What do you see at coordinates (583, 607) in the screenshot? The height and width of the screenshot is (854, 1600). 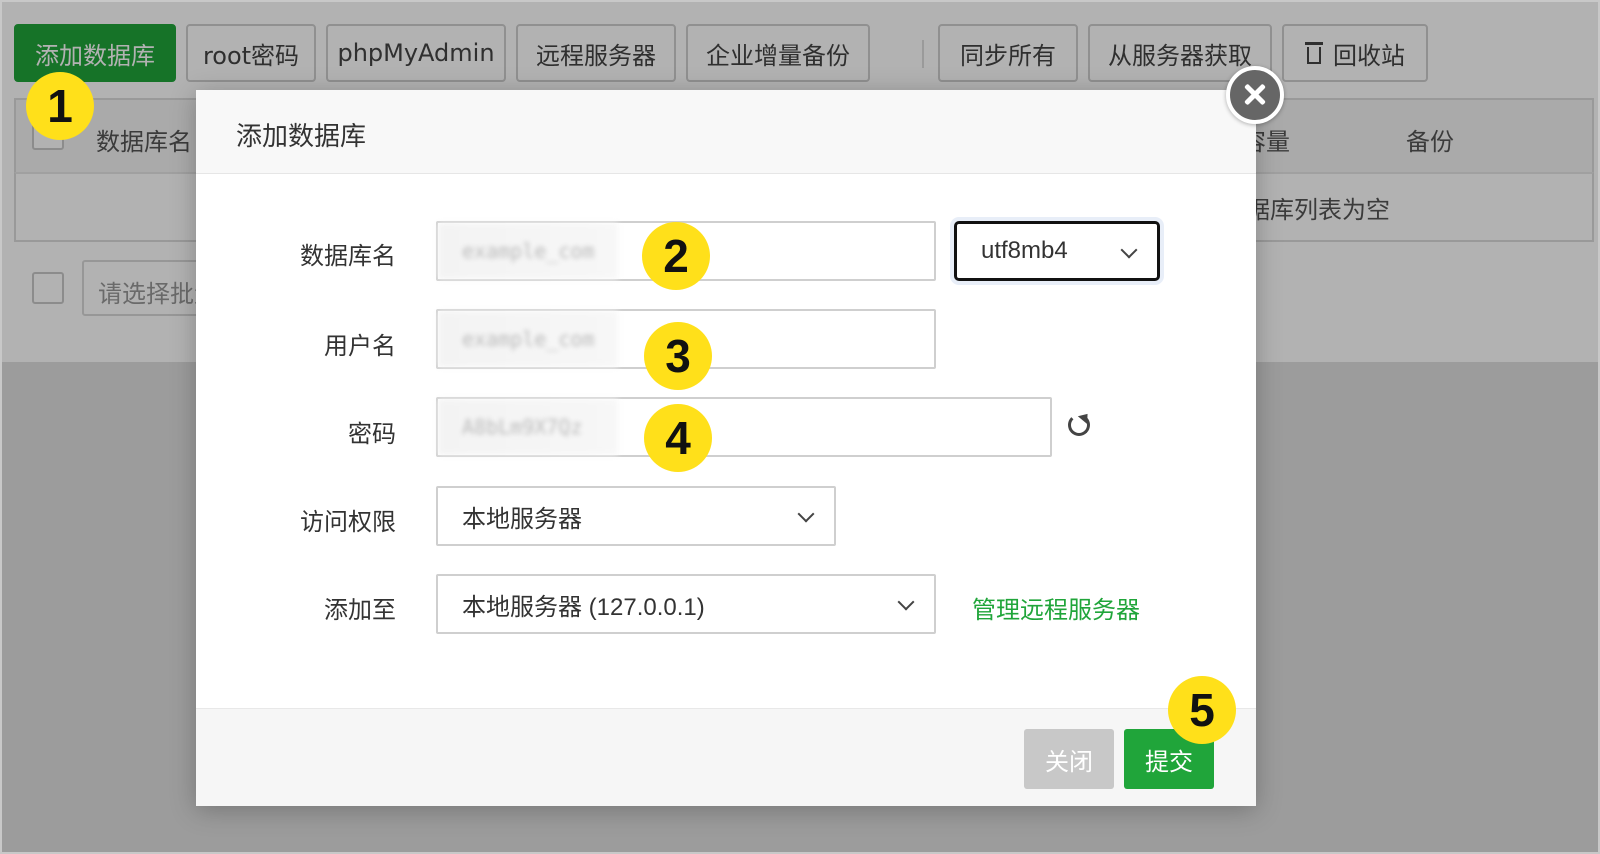 I see `add-to-value: 本地服务器 (127.0.0.1)` at bounding box center [583, 607].